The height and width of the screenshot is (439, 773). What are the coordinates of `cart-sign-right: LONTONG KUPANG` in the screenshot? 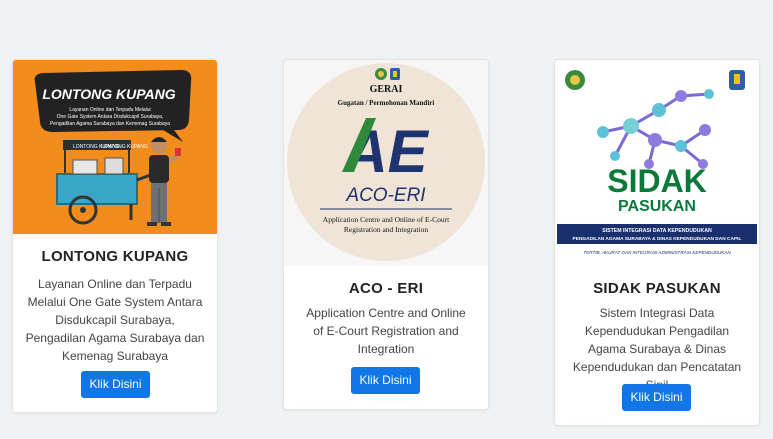 It's located at (124, 147).